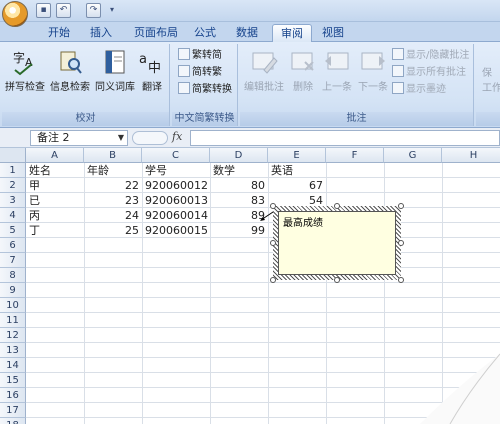  What do you see at coordinates (79, 138) in the screenshot?
I see `name-box: 备注 2 ▼` at bounding box center [79, 138].